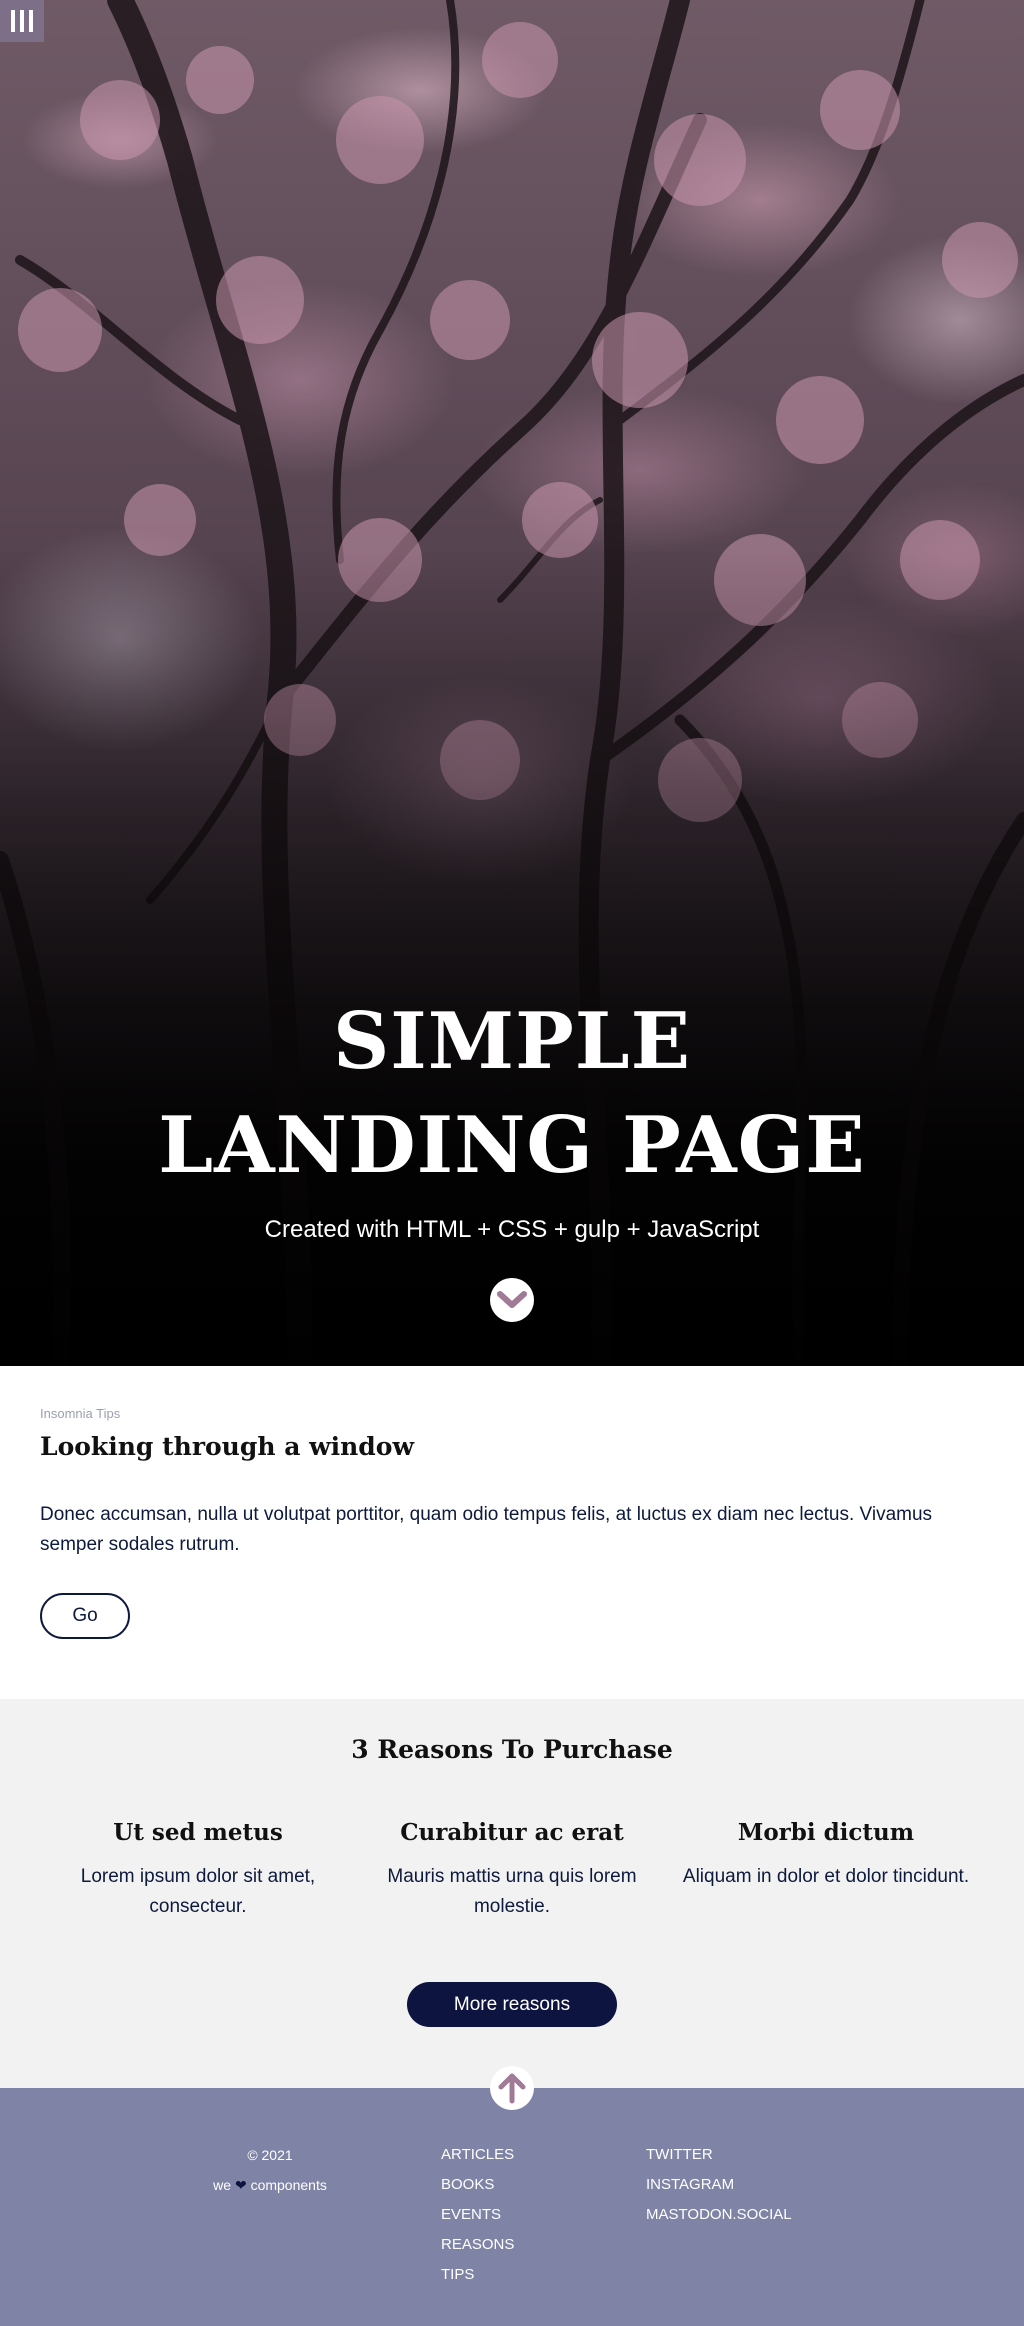 This screenshot has width=1024, height=2326. I want to click on footer-social: TWITTER INSTAGRAM MASTODON.SOCIAL, so click(719, 2185).